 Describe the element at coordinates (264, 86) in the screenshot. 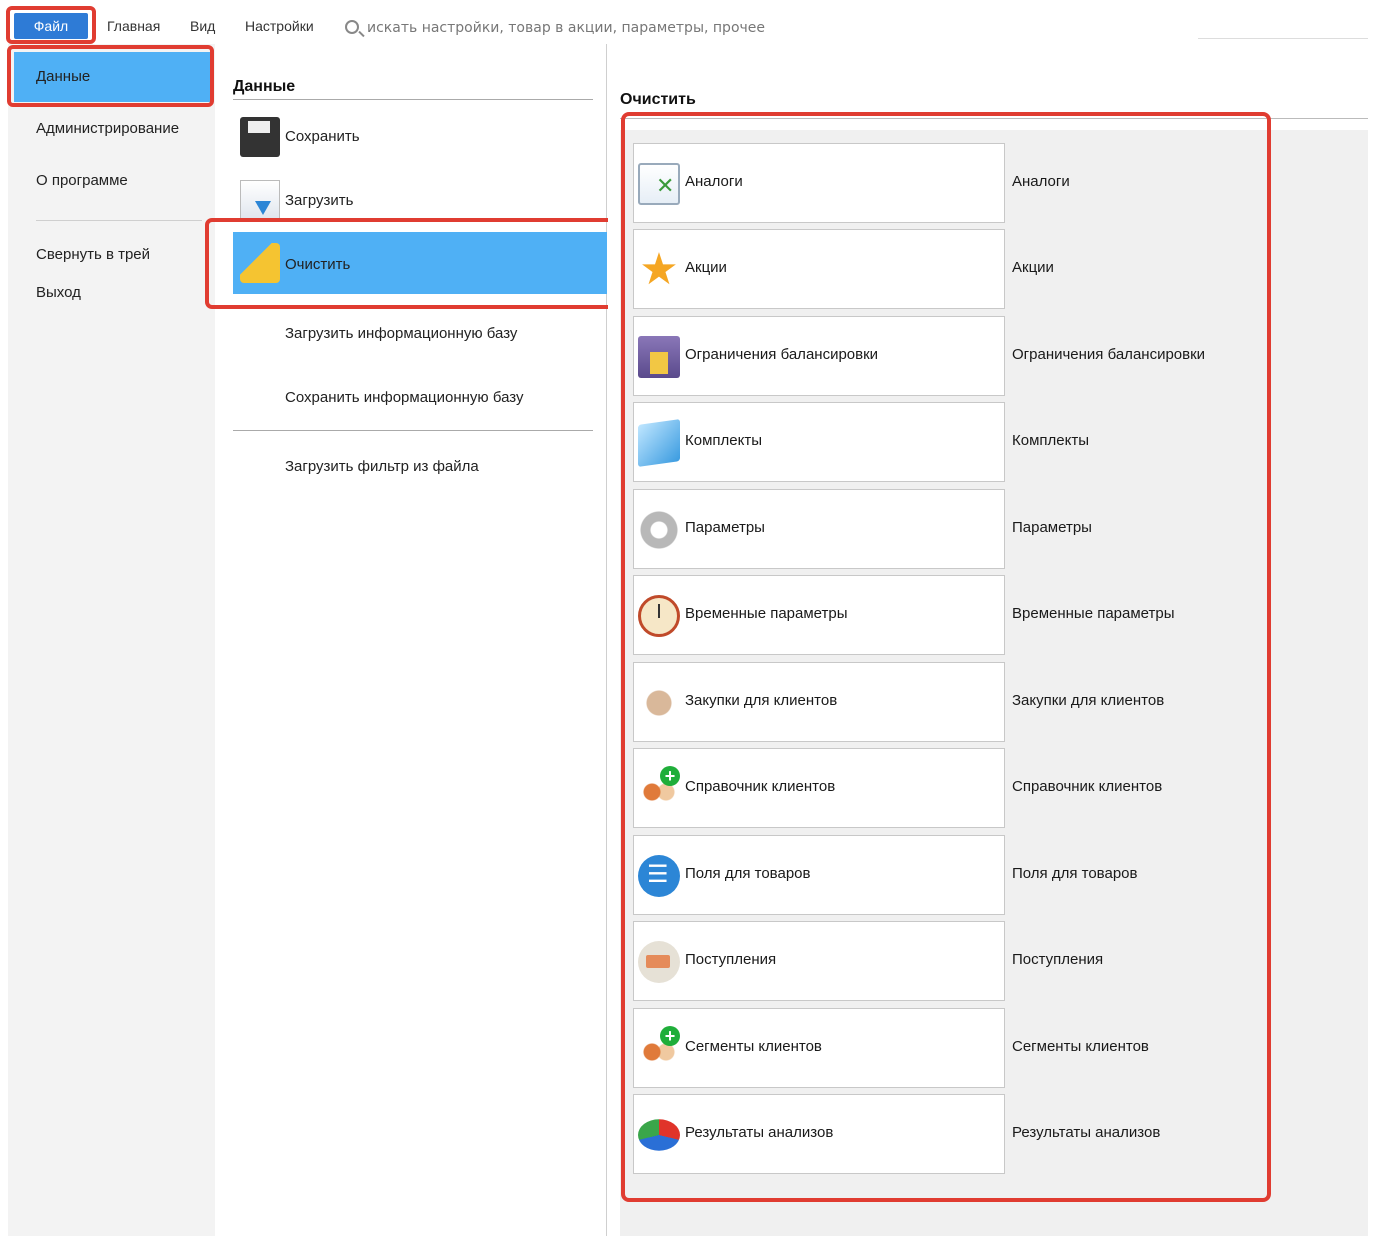

I see `panel-title: Данные` at that location.